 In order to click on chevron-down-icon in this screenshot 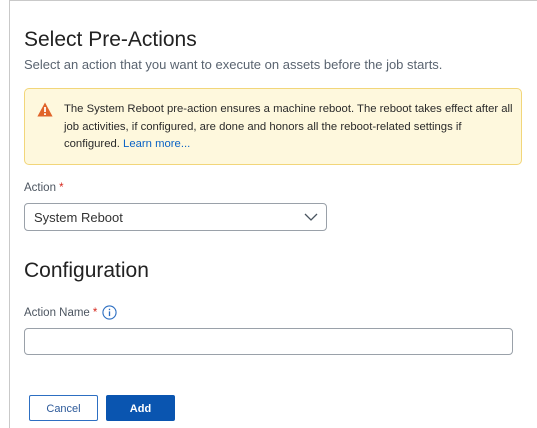, I will do `click(311, 217)`.